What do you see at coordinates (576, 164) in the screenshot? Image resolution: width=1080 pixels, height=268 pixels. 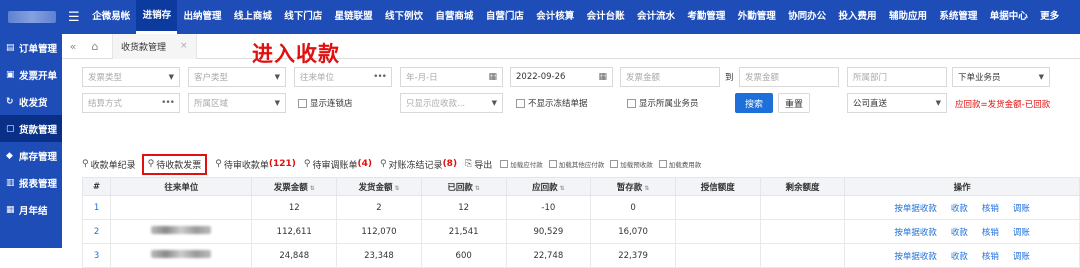 I see `toolbar-checkbox: 加载其他应付款` at bounding box center [576, 164].